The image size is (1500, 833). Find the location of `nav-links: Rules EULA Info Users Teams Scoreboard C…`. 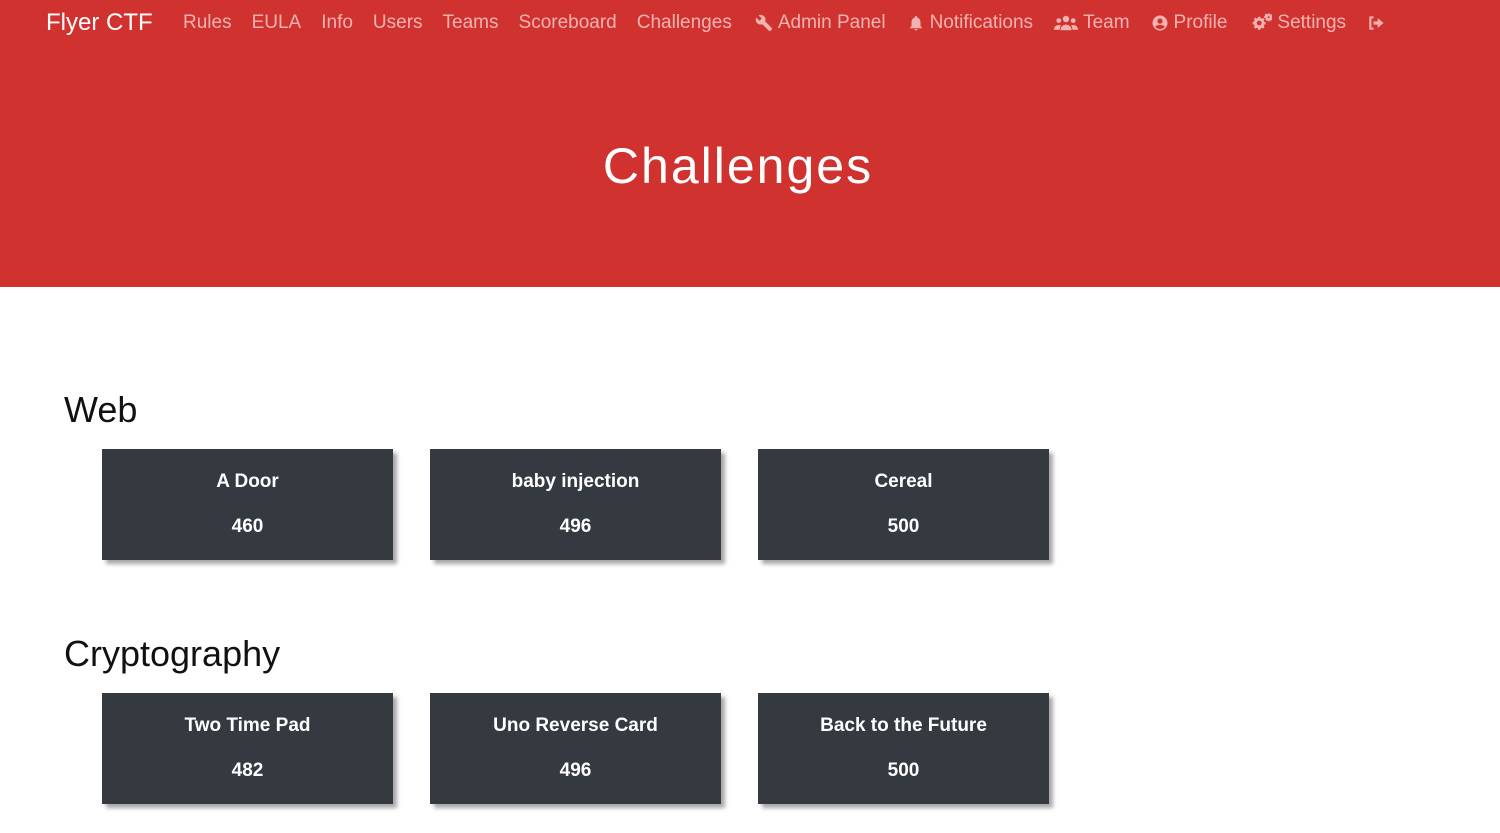

nav-links: Rules EULA Info Users Teams Scoreboard C… is located at coordinates (796, 23).